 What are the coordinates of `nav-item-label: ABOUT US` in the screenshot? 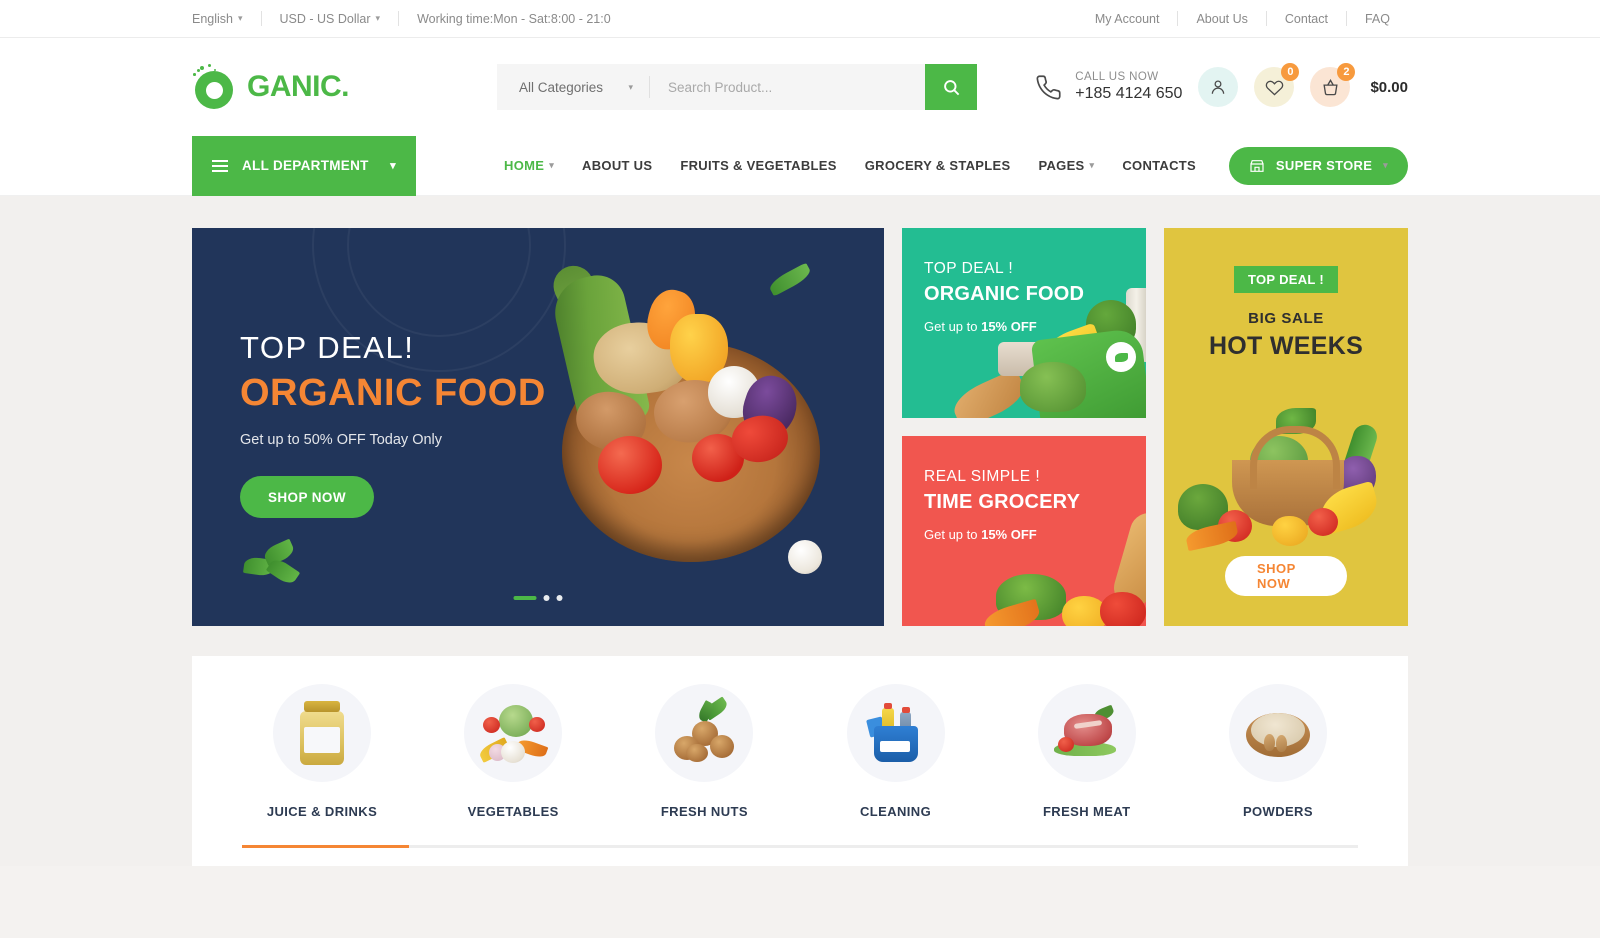 It's located at (617, 165).